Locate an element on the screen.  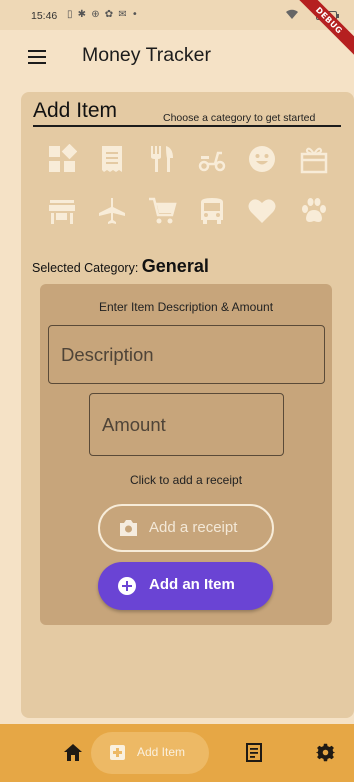
scooter-icon is located at coordinates (212, 159).